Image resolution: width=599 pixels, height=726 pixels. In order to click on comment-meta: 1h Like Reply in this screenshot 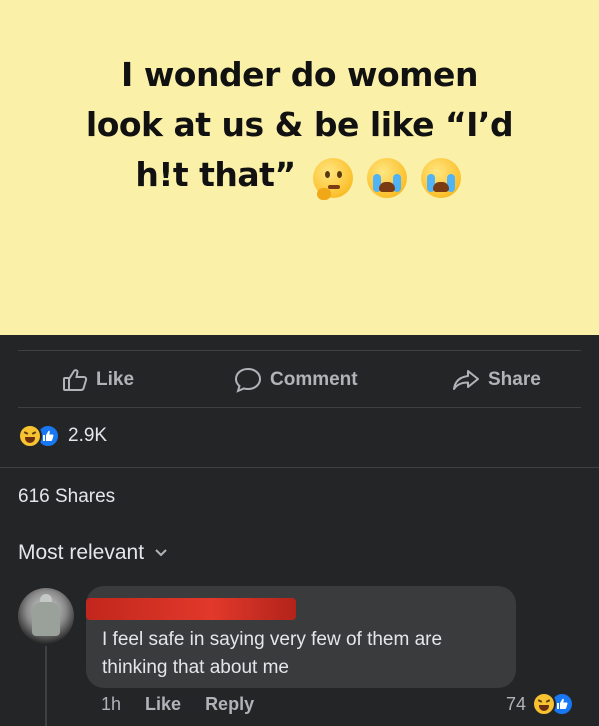, I will do `click(189, 704)`.